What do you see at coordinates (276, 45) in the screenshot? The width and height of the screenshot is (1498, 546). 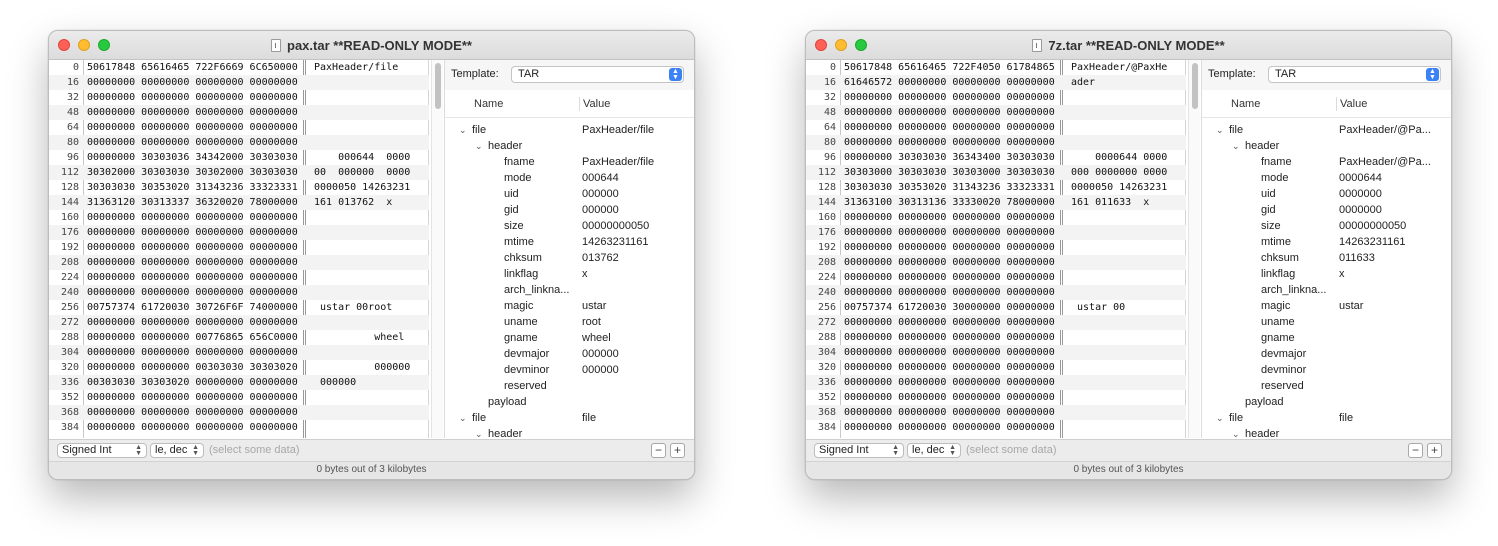 I see `document-icon` at bounding box center [276, 45].